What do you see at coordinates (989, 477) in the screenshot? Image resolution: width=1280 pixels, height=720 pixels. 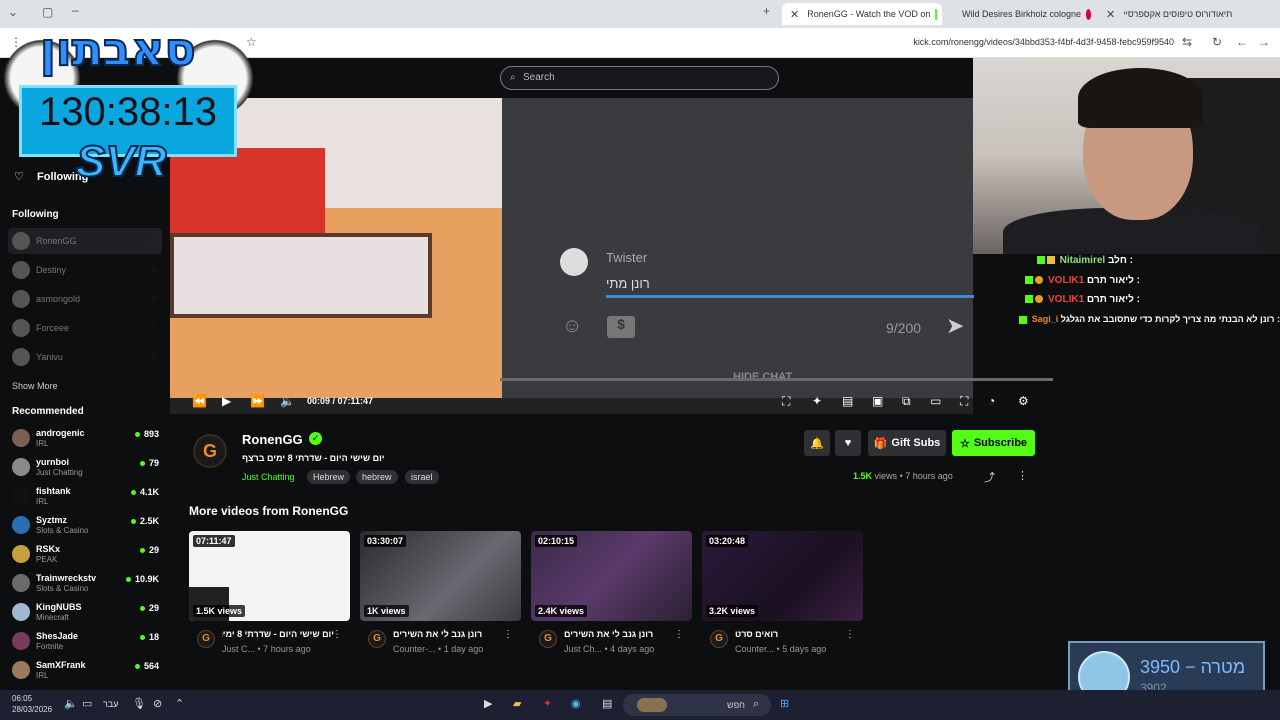 I see `share-icon: ⤴` at bounding box center [989, 477].